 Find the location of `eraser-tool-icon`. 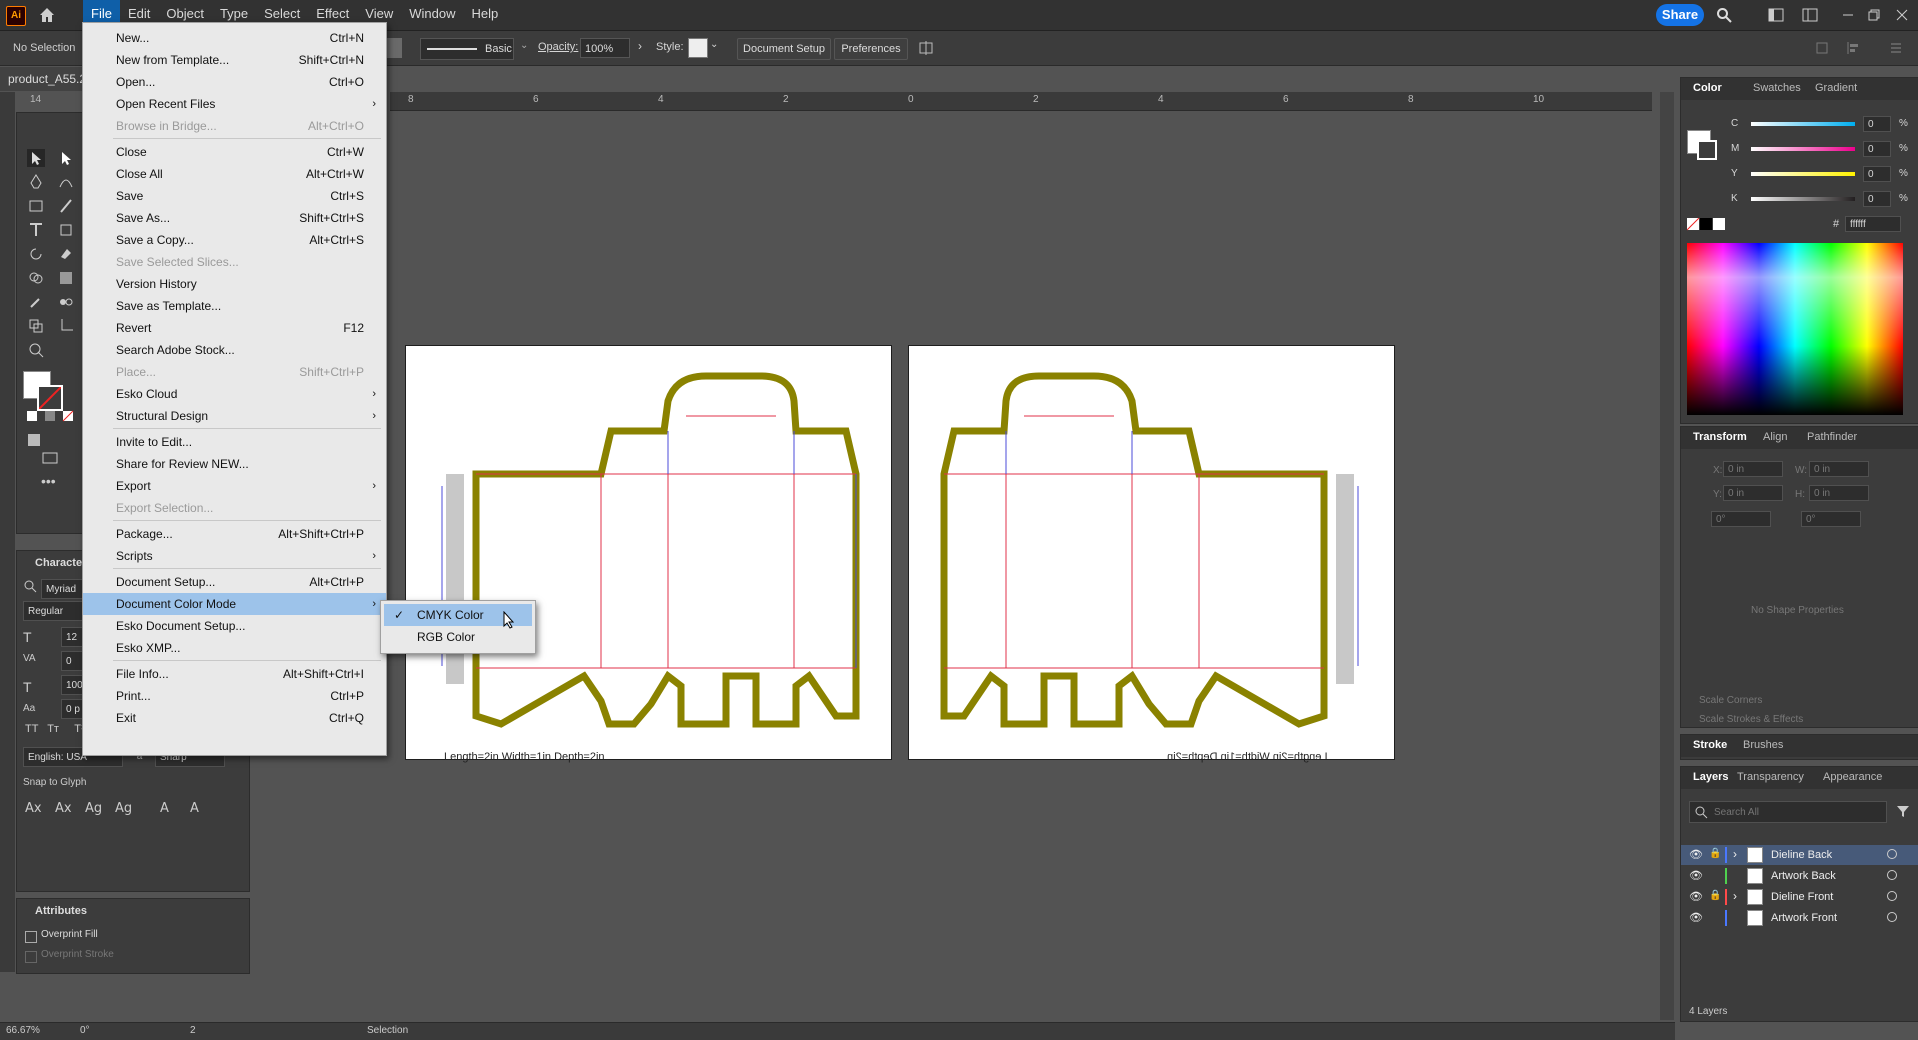

eraser-tool-icon is located at coordinates (66, 254).